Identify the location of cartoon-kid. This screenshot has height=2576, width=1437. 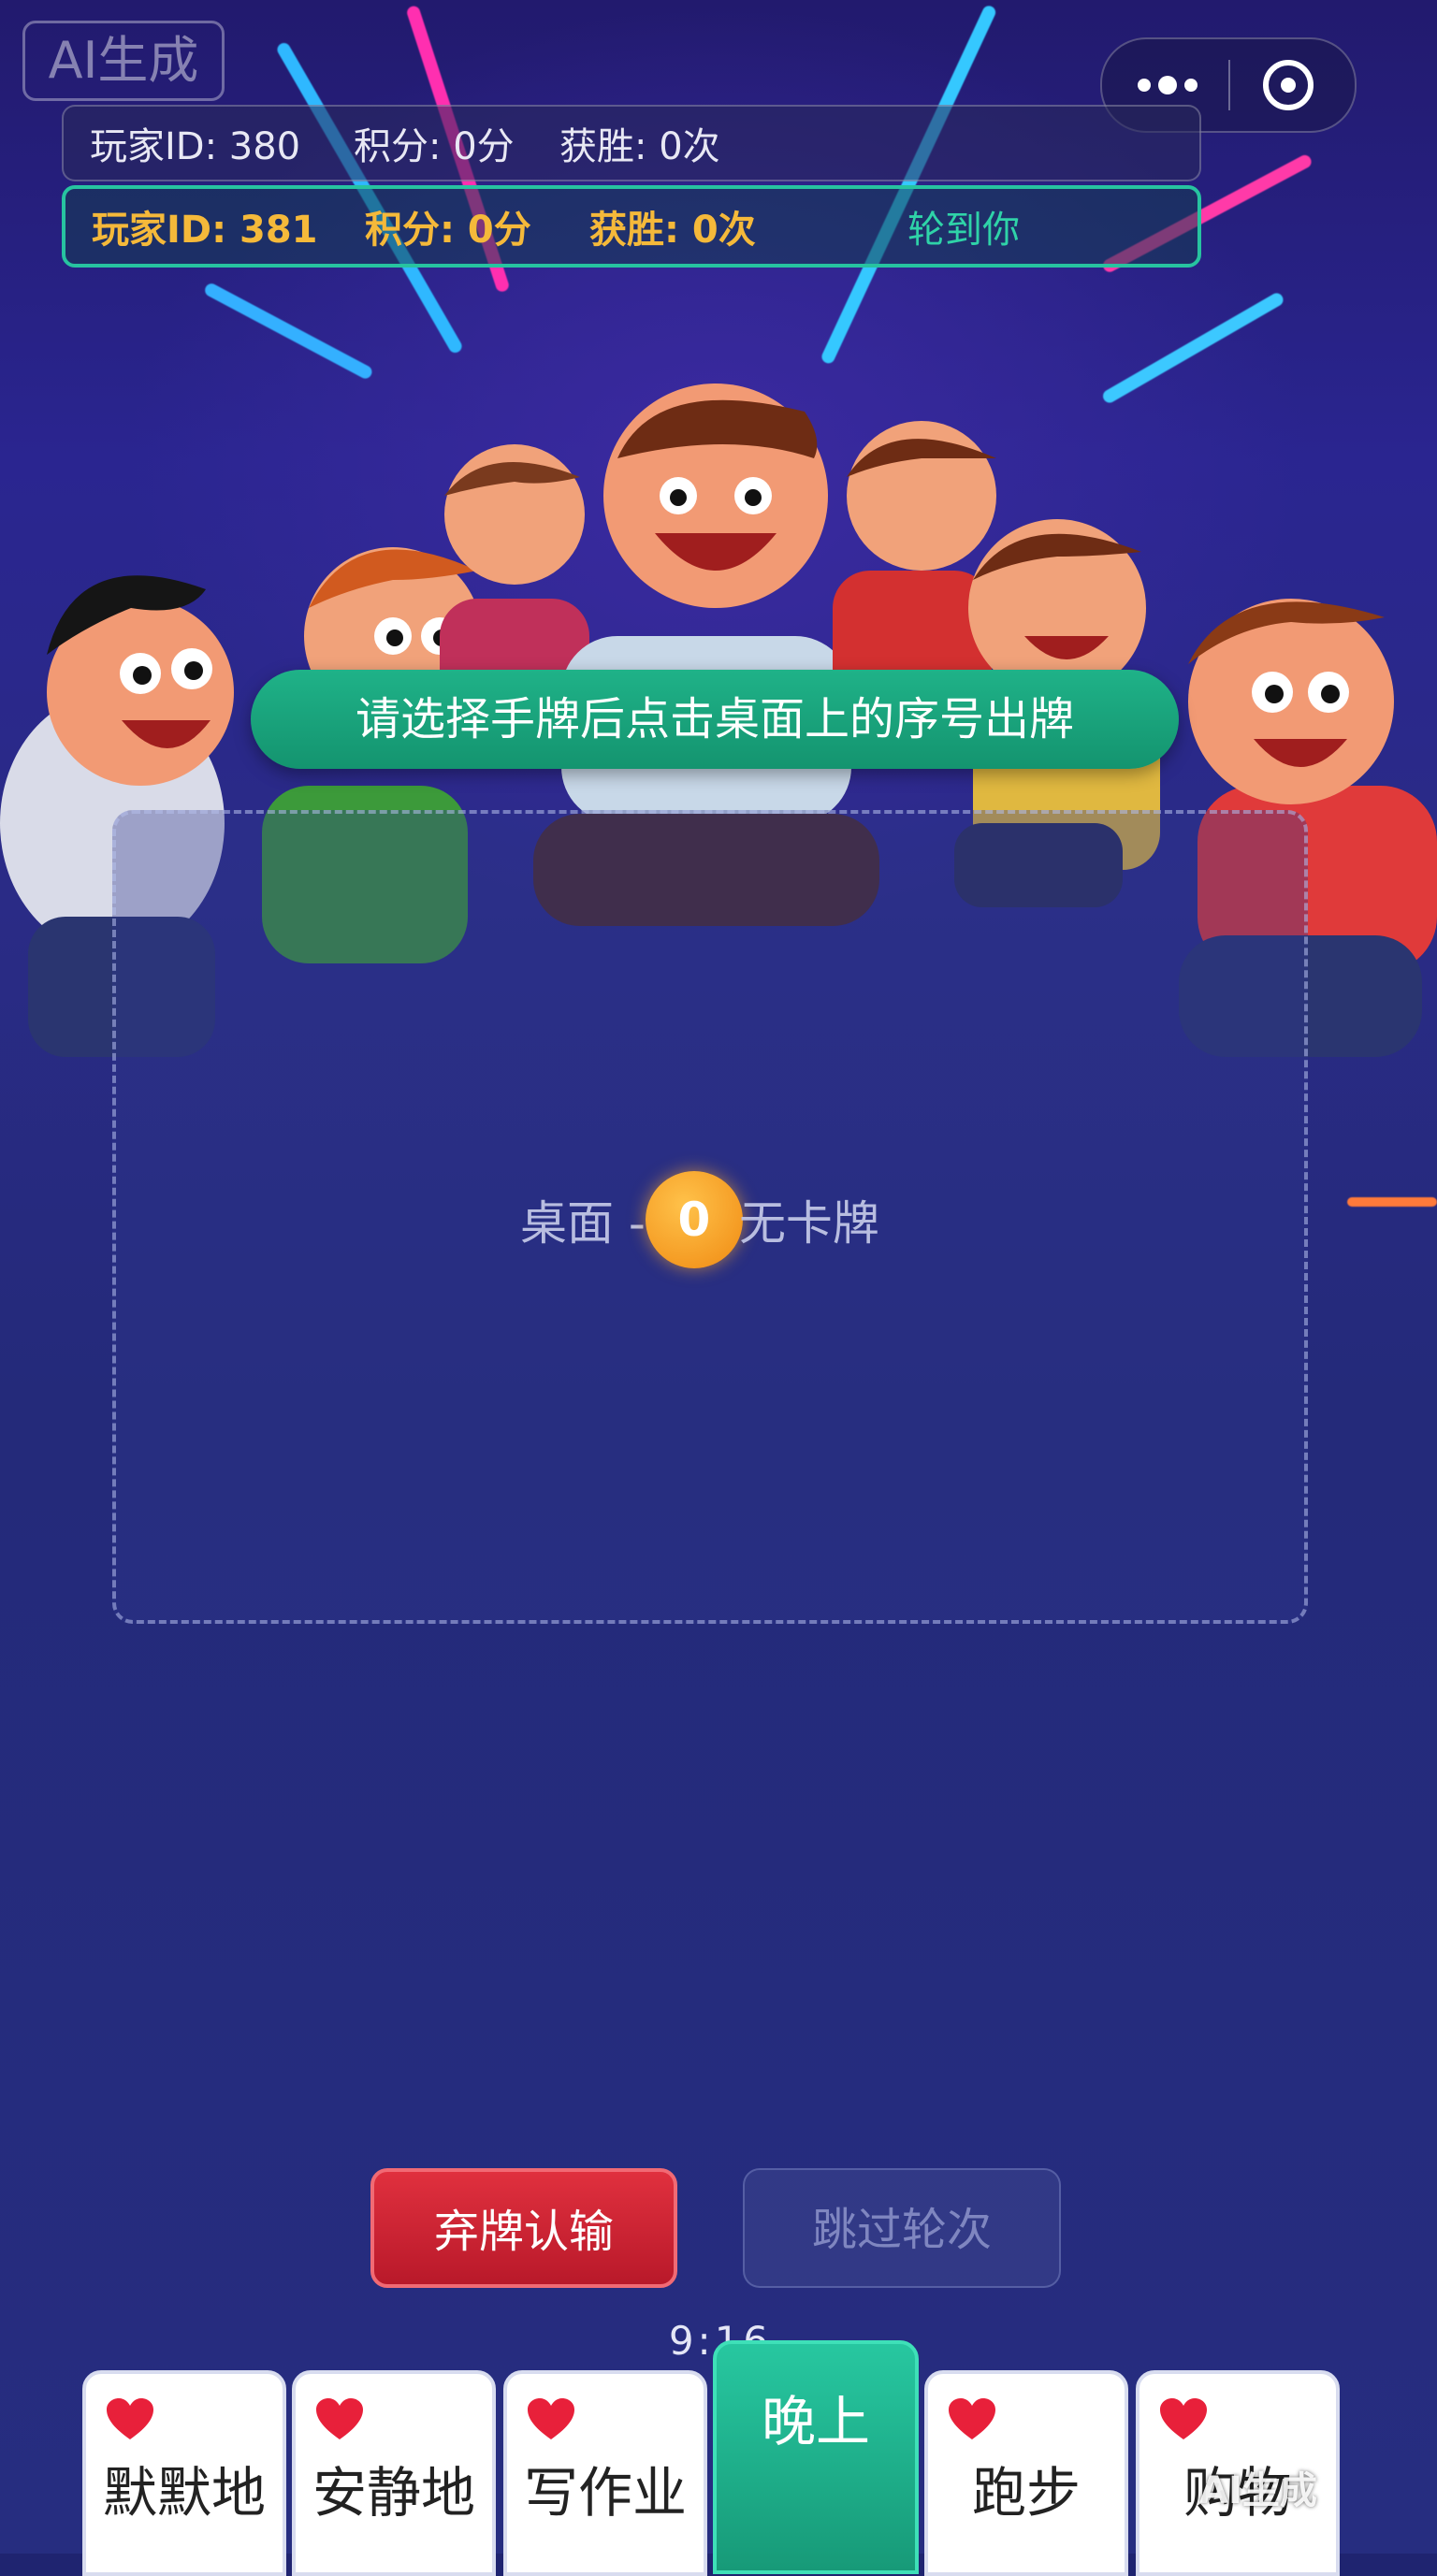
(914, 566).